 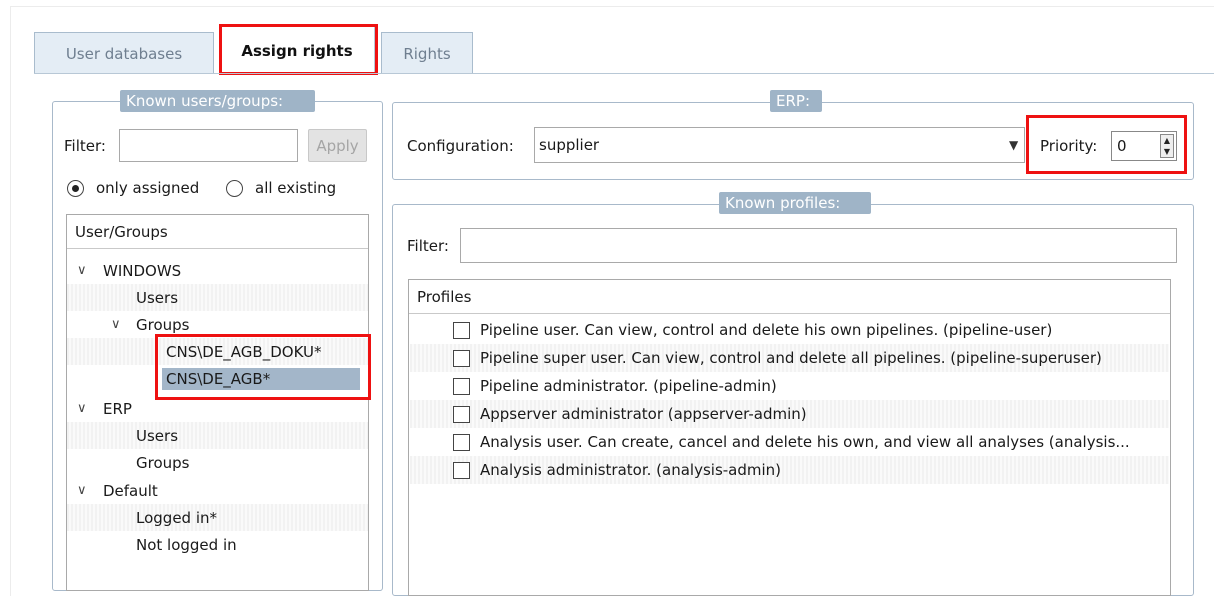 I want to click on profile-item: Analysis administrator. (analysis-admin), so click(x=789, y=470).